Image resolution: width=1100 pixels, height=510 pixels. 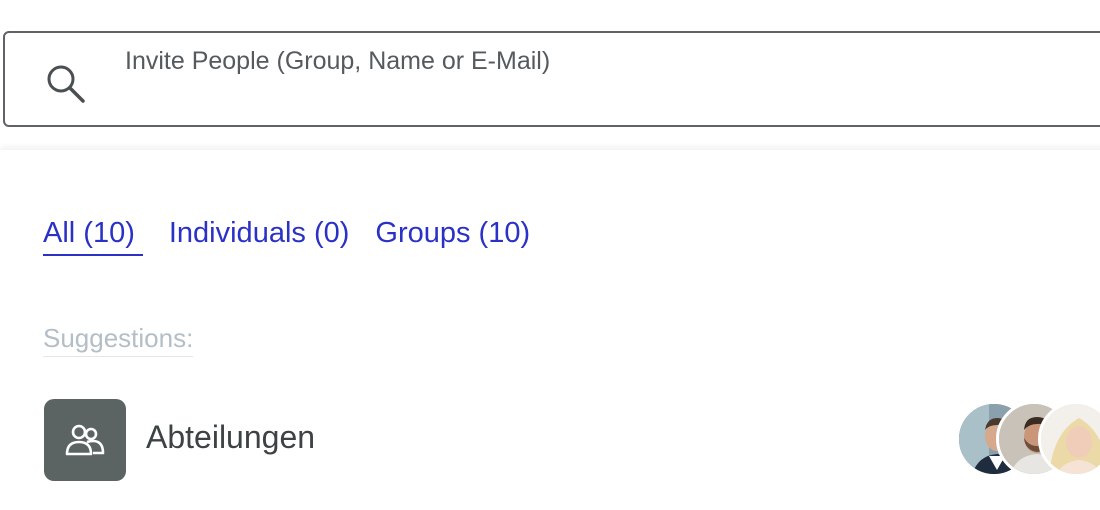 What do you see at coordinates (231, 437) in the screenshot?
I see `group-name: Abteilungen` at bounding box center [231, 437].